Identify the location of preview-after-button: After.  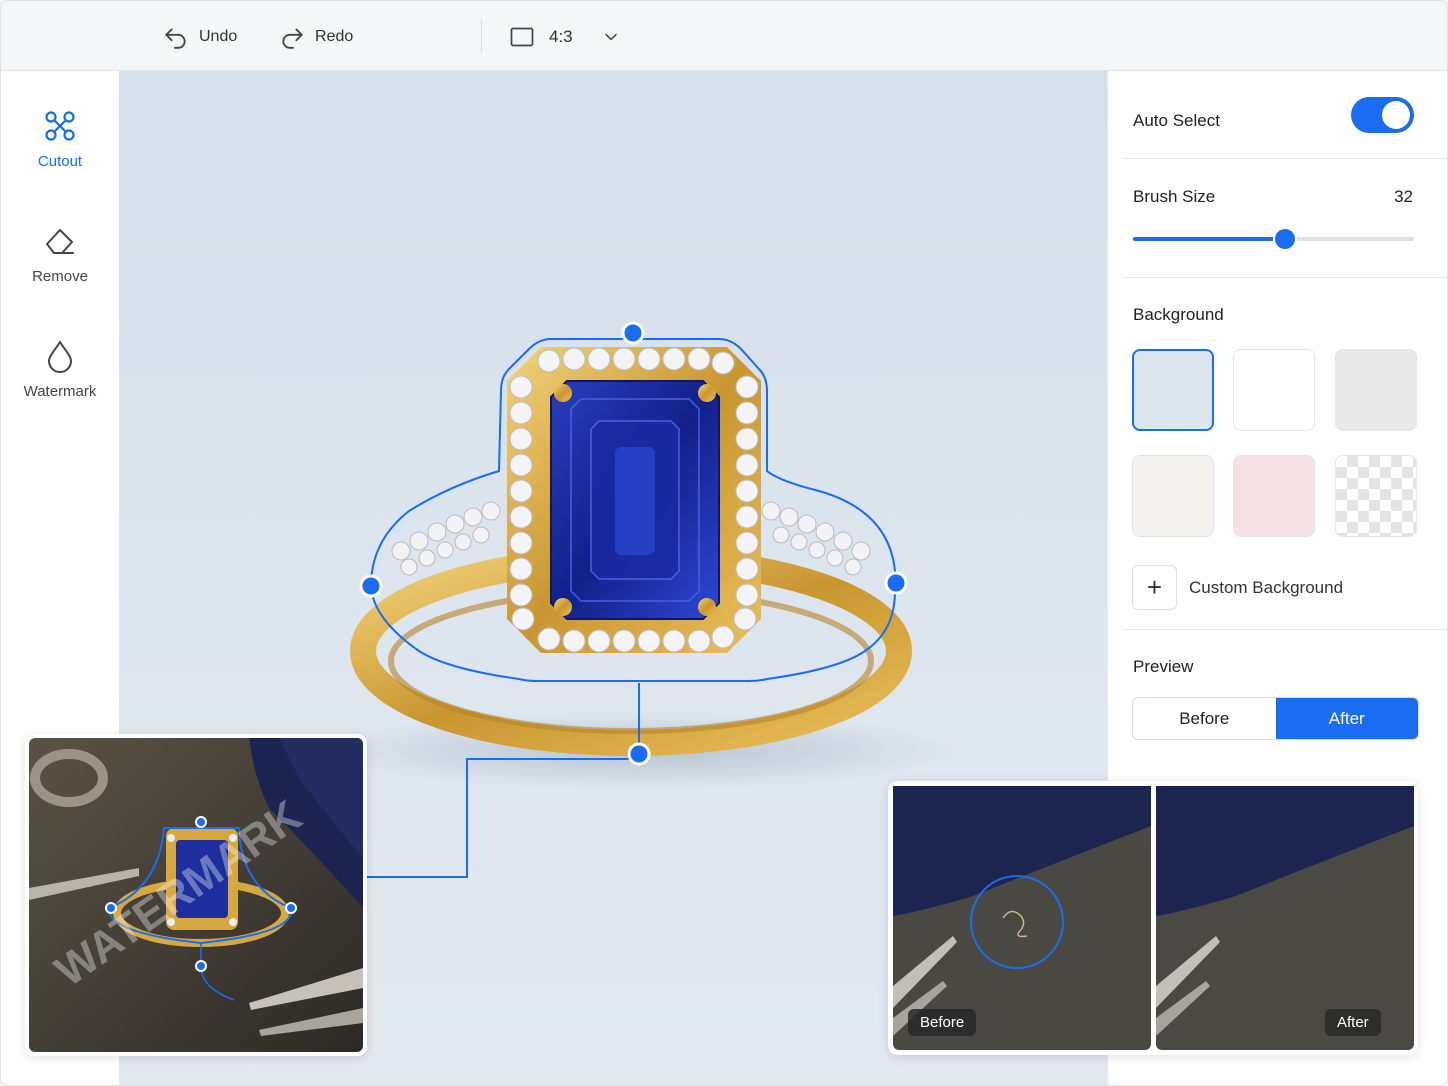
(1346, 718).